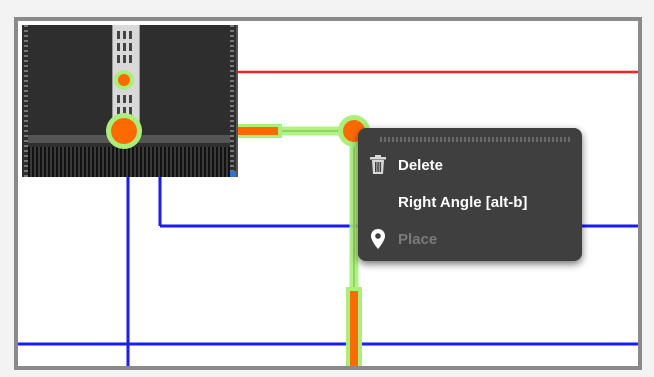  Describe the element at coordinates (463, 202) in the screenshot. I see `menu-item-label: Right Angle [alt-b]` at that location.